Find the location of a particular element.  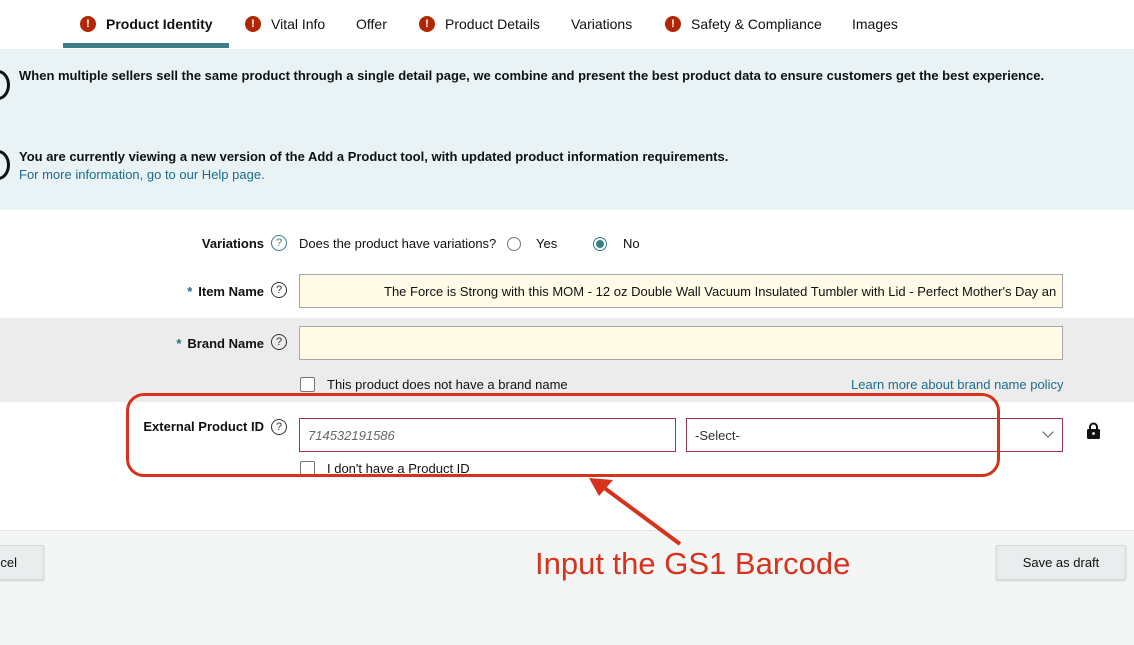

annotation-text: Input the GS1 Barcode is located at coordinates (693, 563).